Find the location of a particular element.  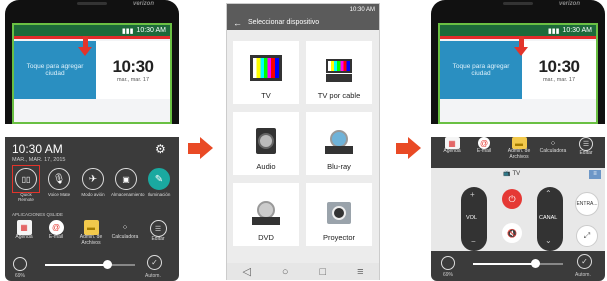

qs-toggle-light: ✎ Iluminación is located at coordinates (159, 182).